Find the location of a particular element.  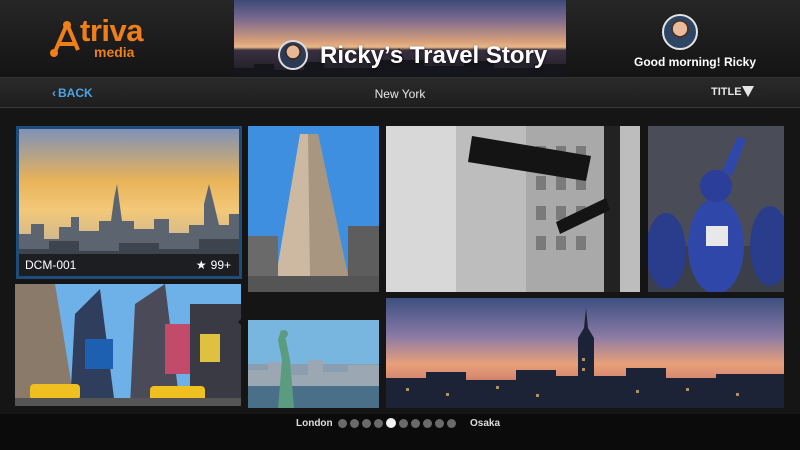

photo-tile-statue-of-liberty is located at coordinates (313, 364).